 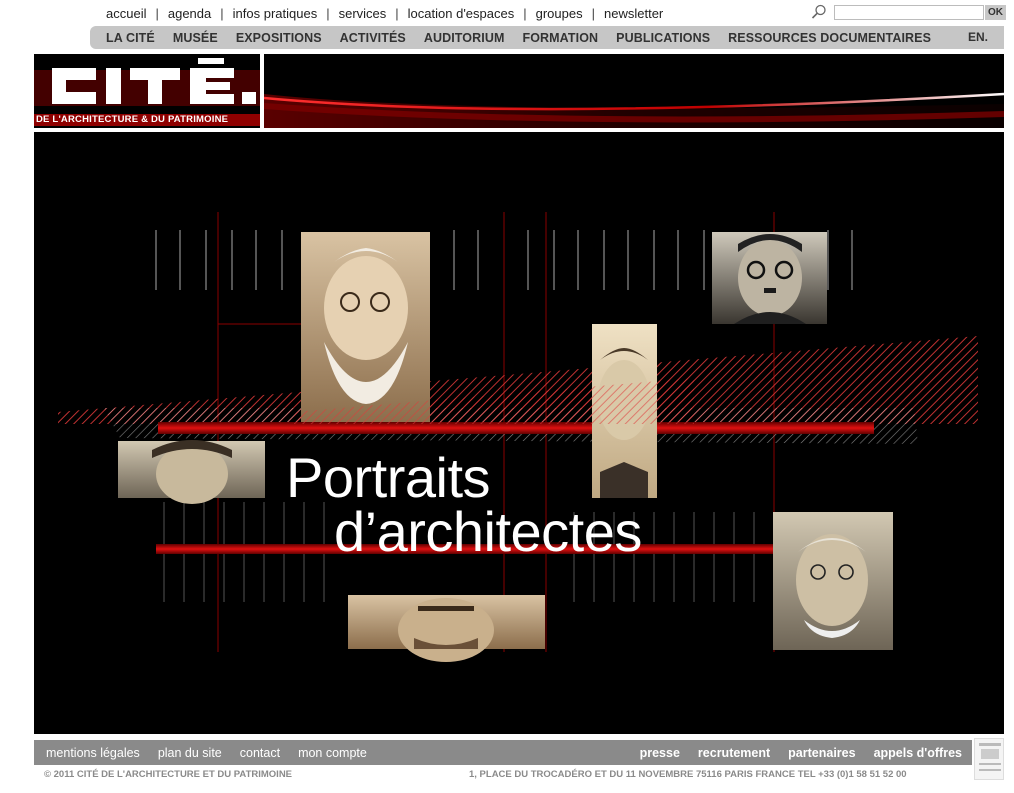 What do you see at coordinates (461, 13) in the screenshot?
I see `nav-link-location: location d'espaces` at bounding box center [461, 13].